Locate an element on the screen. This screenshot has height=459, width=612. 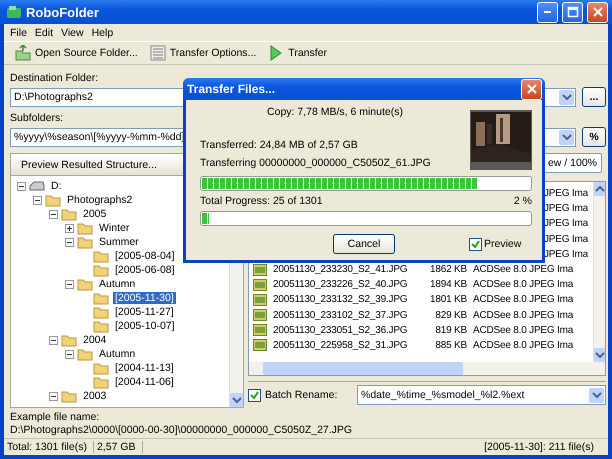
tree-item: [2005-11-30] is located at coordinates (144, 298).